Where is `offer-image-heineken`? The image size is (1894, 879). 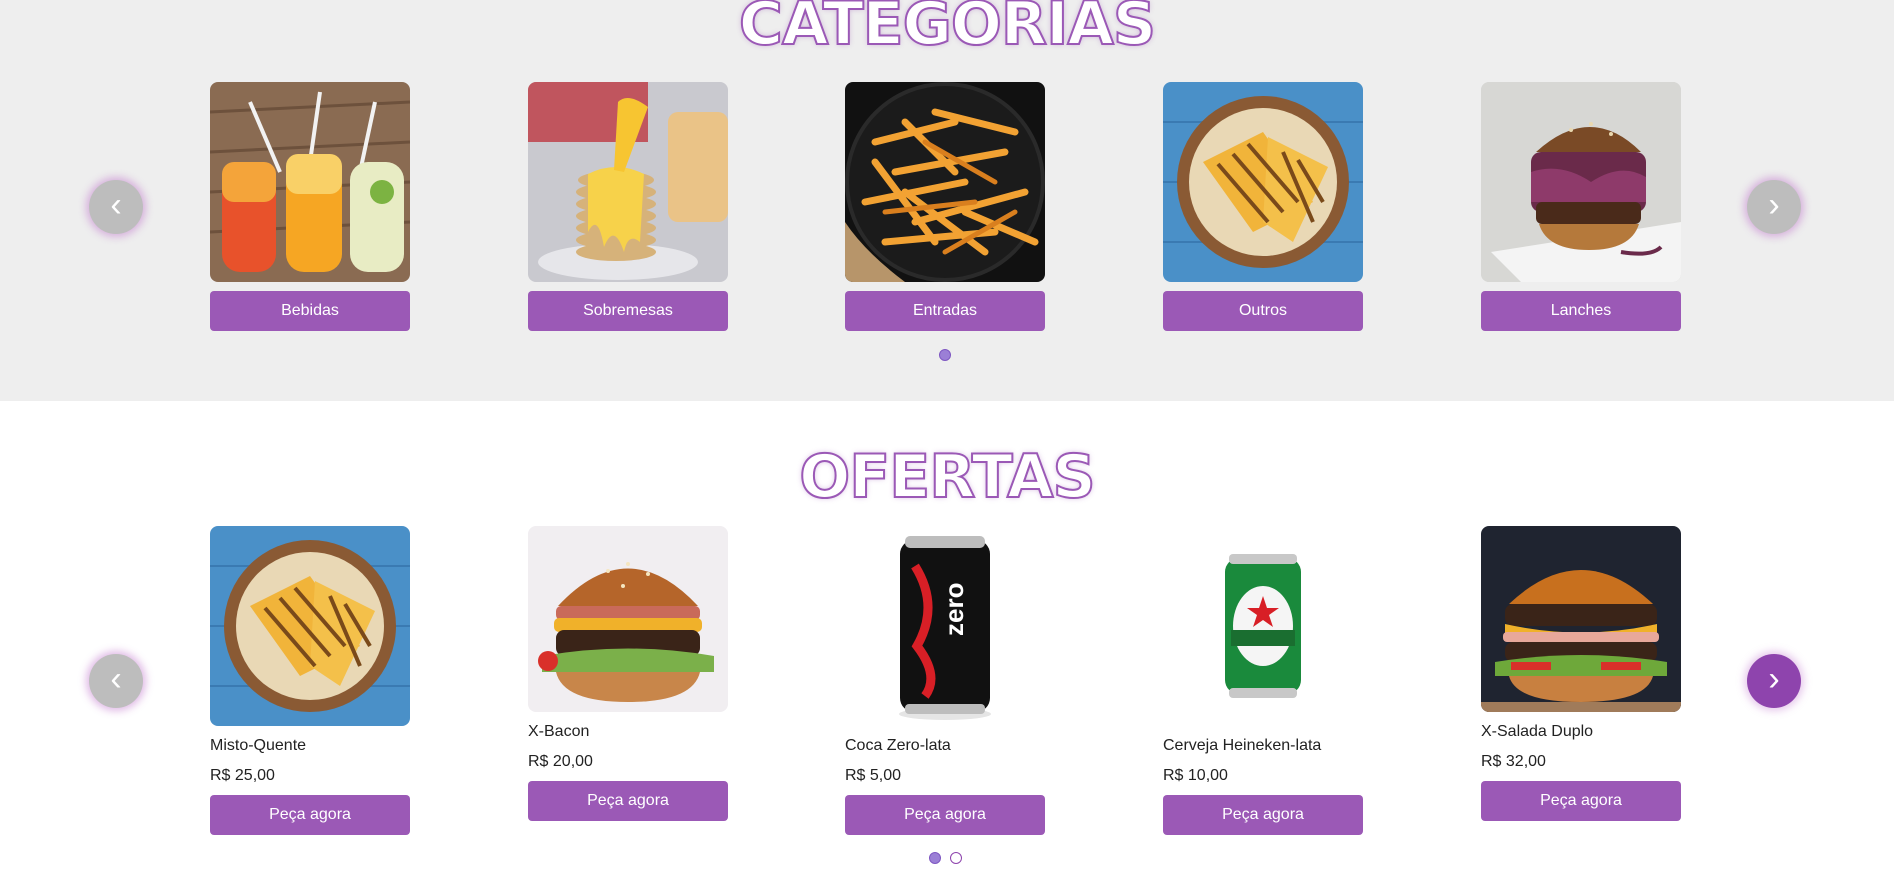
offer-image-heineken is located at coordinates (1263, 626).